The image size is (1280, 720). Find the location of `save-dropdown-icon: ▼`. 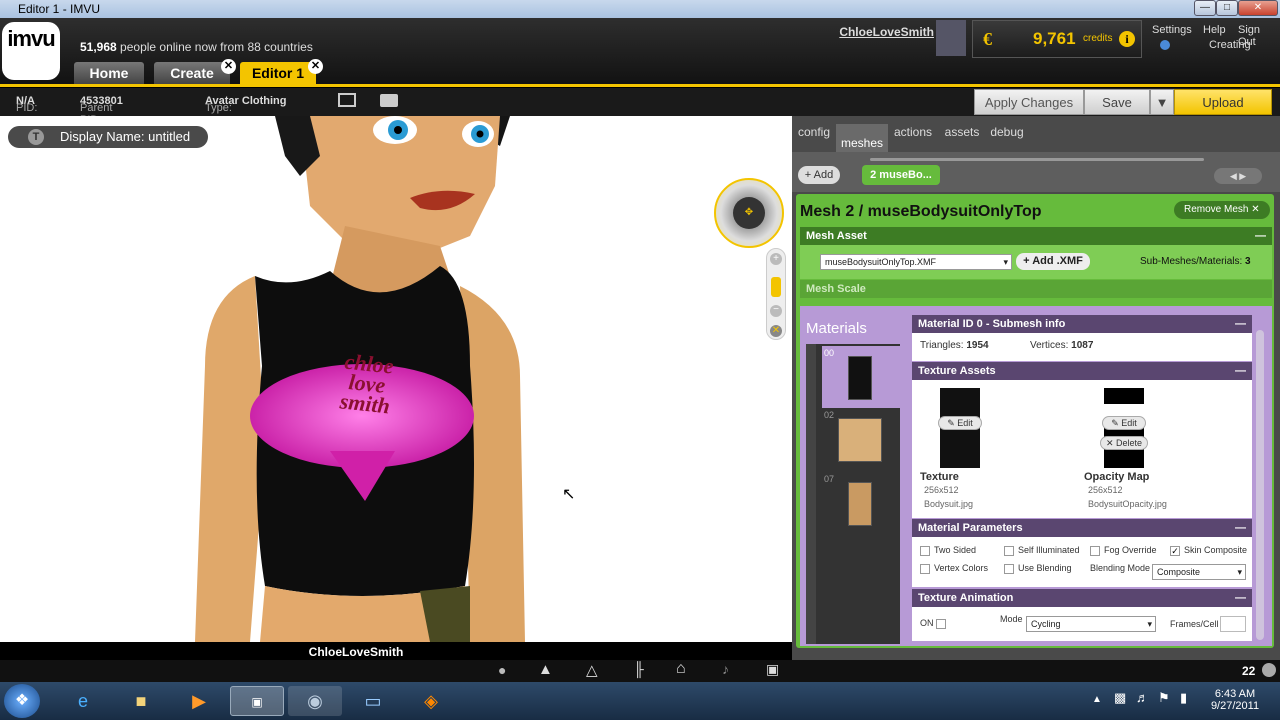

save-dropdown-icon: ▼ is located at coordinates (1162, 102).